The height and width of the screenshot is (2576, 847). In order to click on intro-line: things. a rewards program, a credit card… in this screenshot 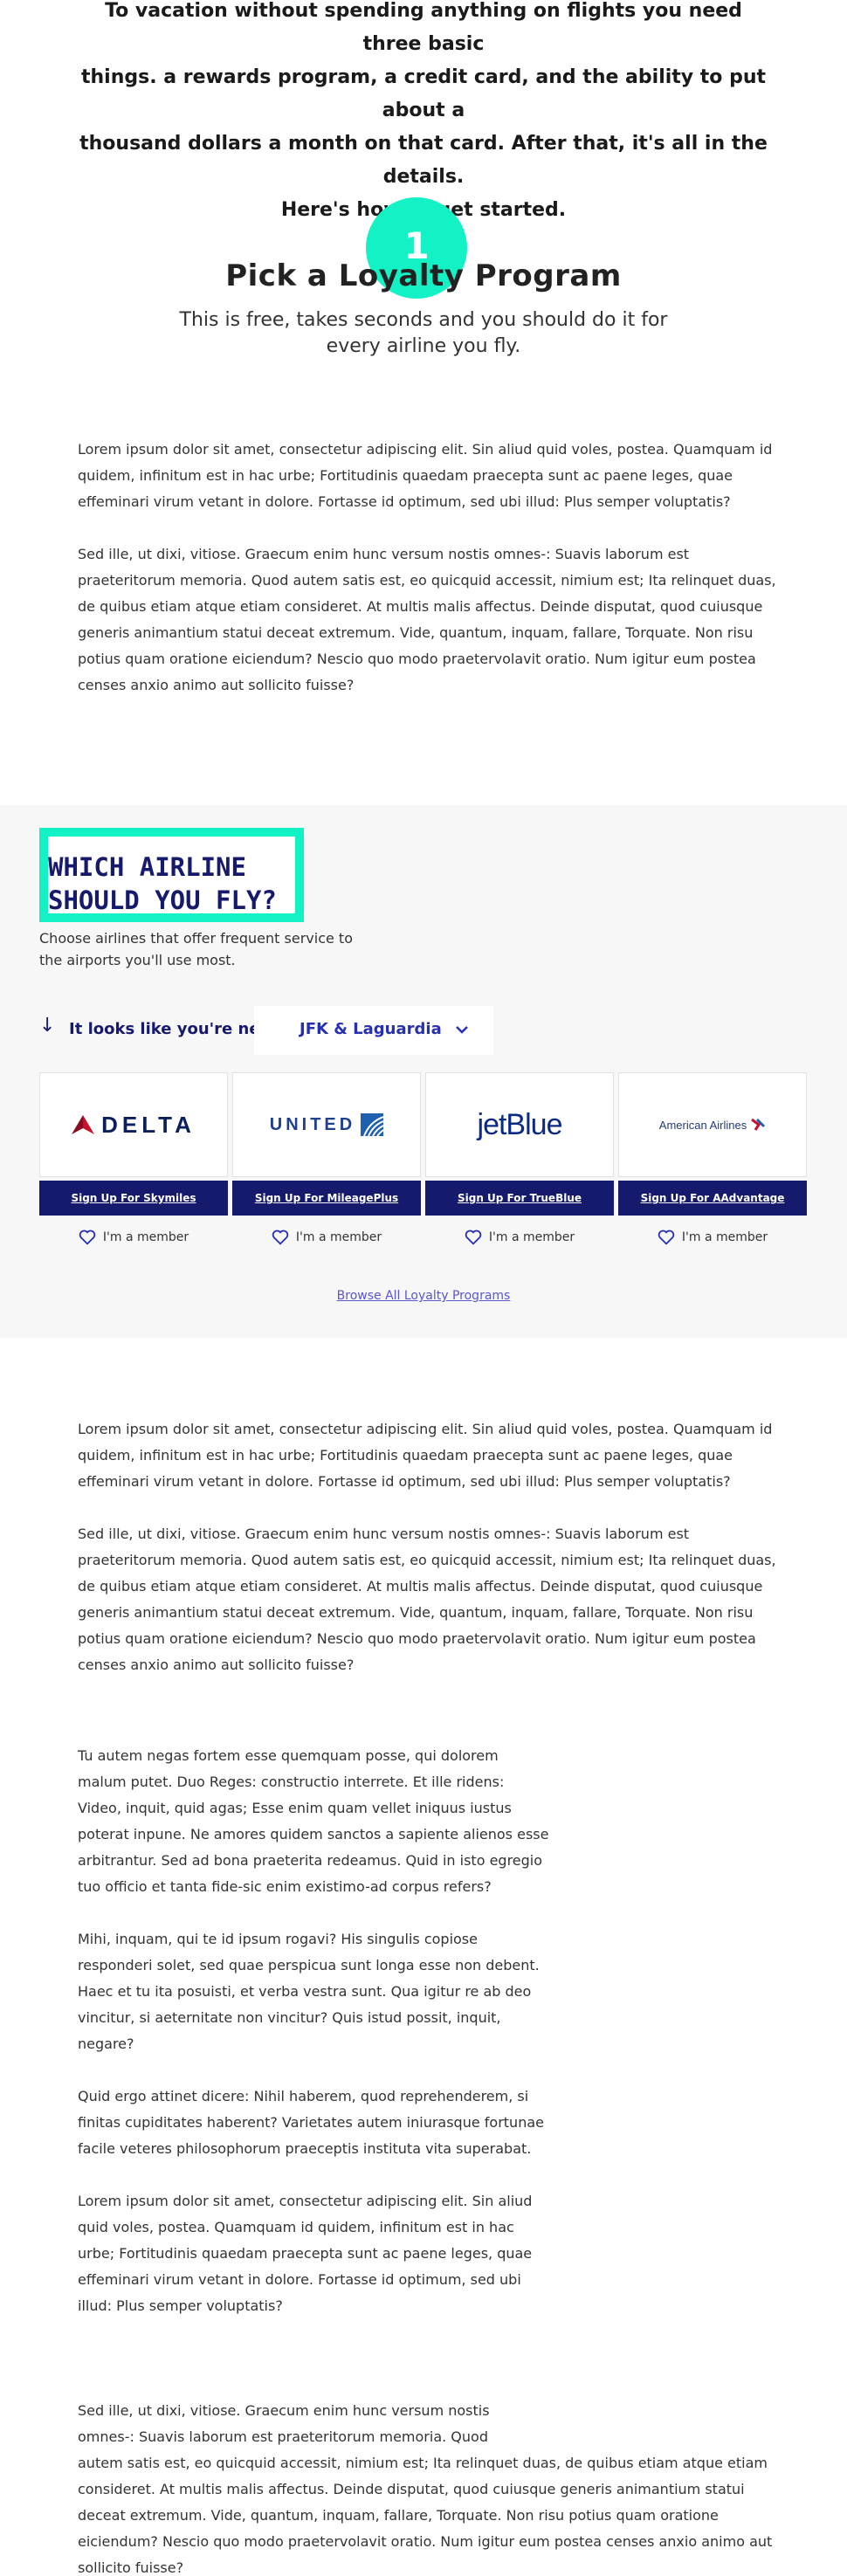, I will do `click(423, 93)`.